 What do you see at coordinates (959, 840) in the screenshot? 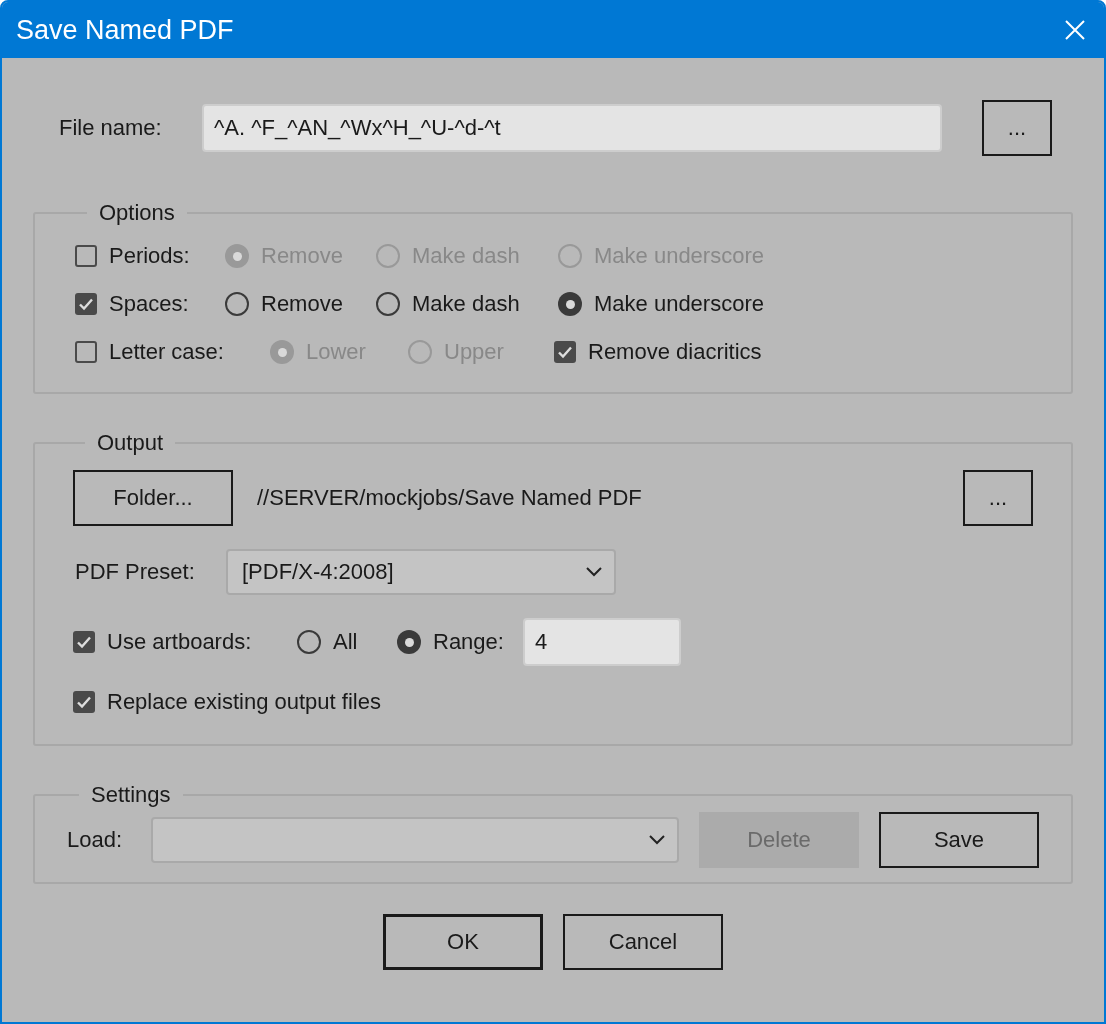
I see `save-button: Save` at bounding box center [959, 840].